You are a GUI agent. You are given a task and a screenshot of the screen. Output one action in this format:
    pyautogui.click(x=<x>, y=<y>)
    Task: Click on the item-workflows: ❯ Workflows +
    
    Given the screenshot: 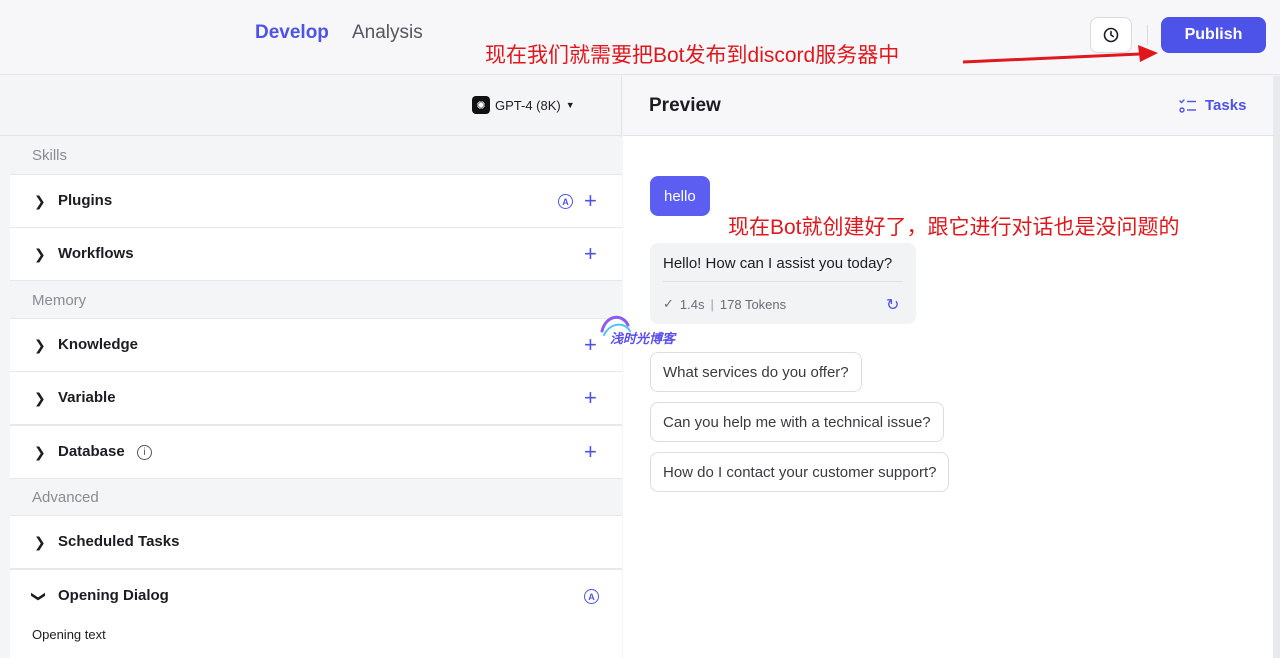 What is the action you would take?
    pyautogui.click(x=316, y=254)
    